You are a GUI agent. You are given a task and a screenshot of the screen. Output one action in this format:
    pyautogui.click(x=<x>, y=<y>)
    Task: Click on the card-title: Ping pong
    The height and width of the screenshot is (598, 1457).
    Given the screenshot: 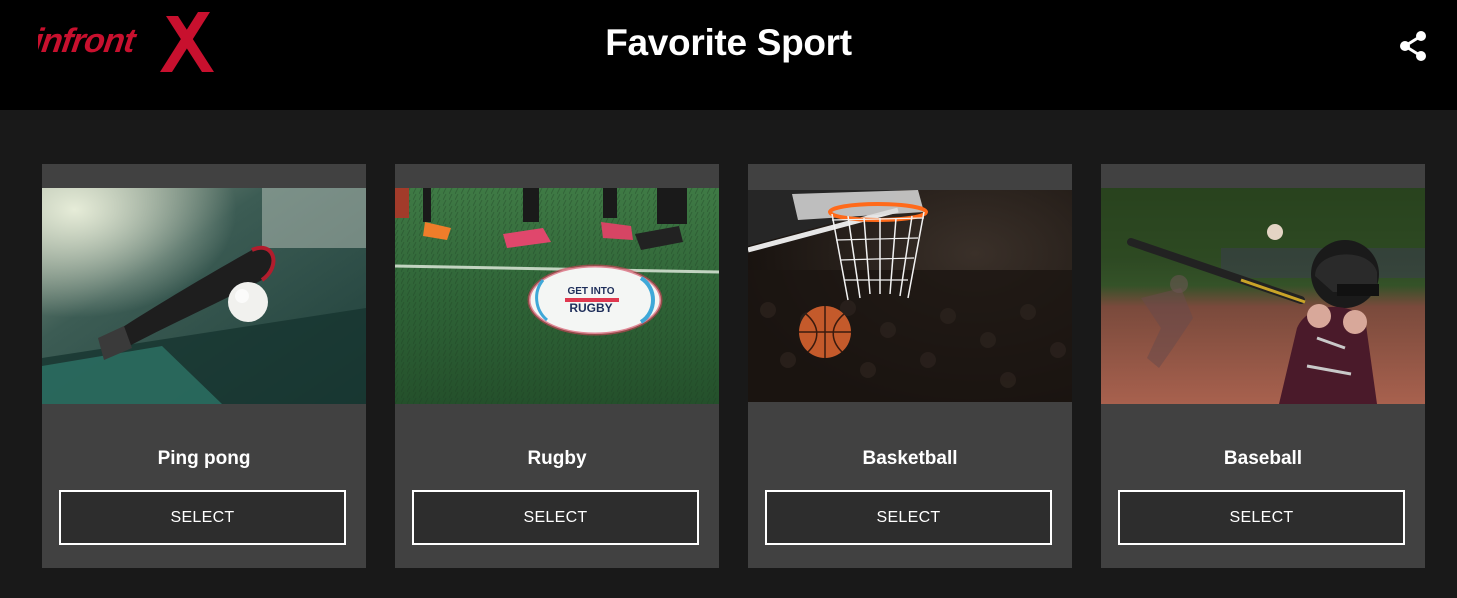 What is the action you would take?
    pyautogui.click(x=204, y=458)
    